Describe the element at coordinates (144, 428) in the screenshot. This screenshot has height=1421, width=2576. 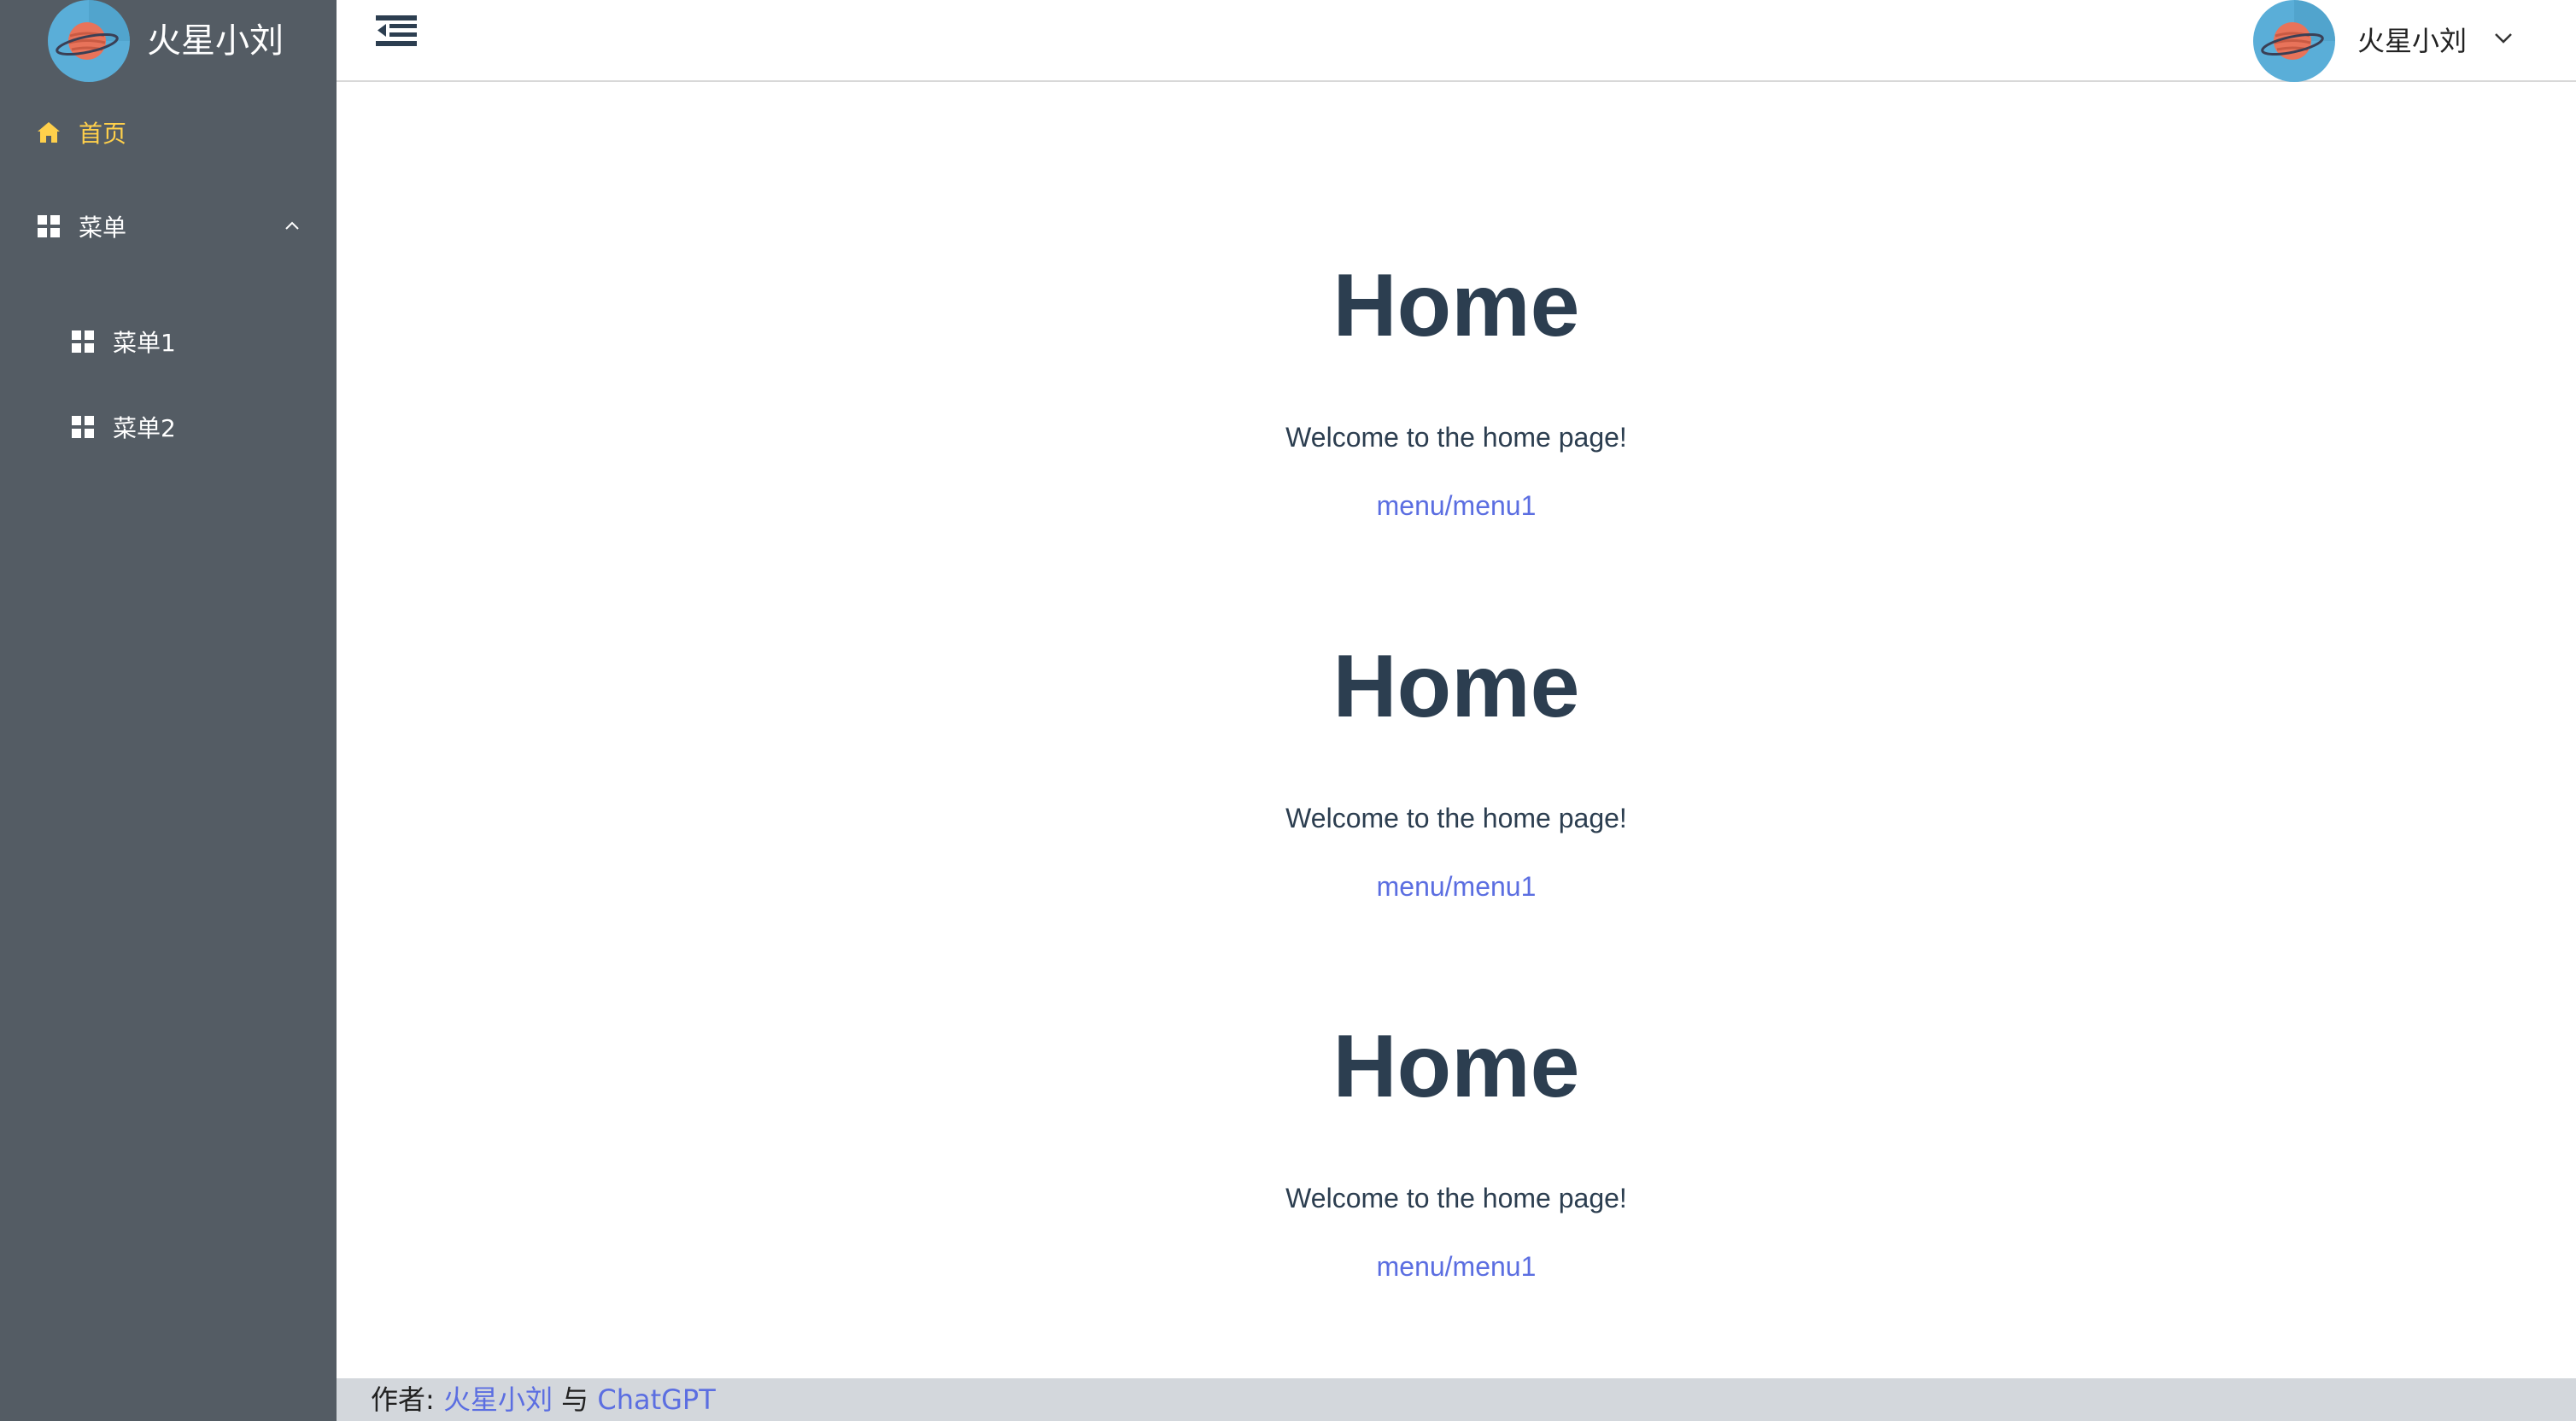
I see `sidebar-item-label: 菜单2` at that location.